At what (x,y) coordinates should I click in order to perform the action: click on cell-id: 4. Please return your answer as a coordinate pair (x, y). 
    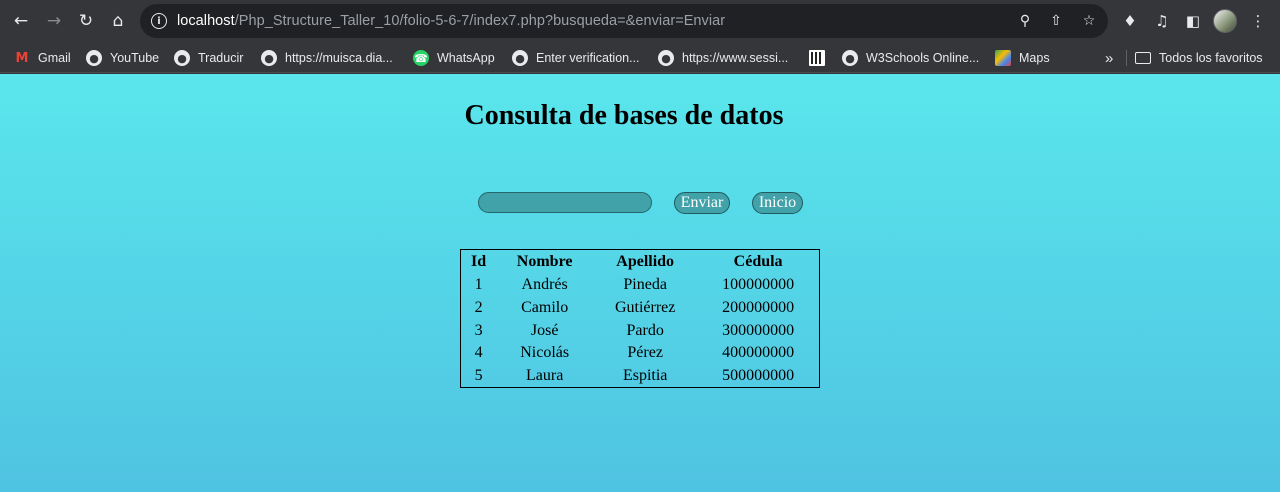
    Looking at the image, I should click on (478, 353).